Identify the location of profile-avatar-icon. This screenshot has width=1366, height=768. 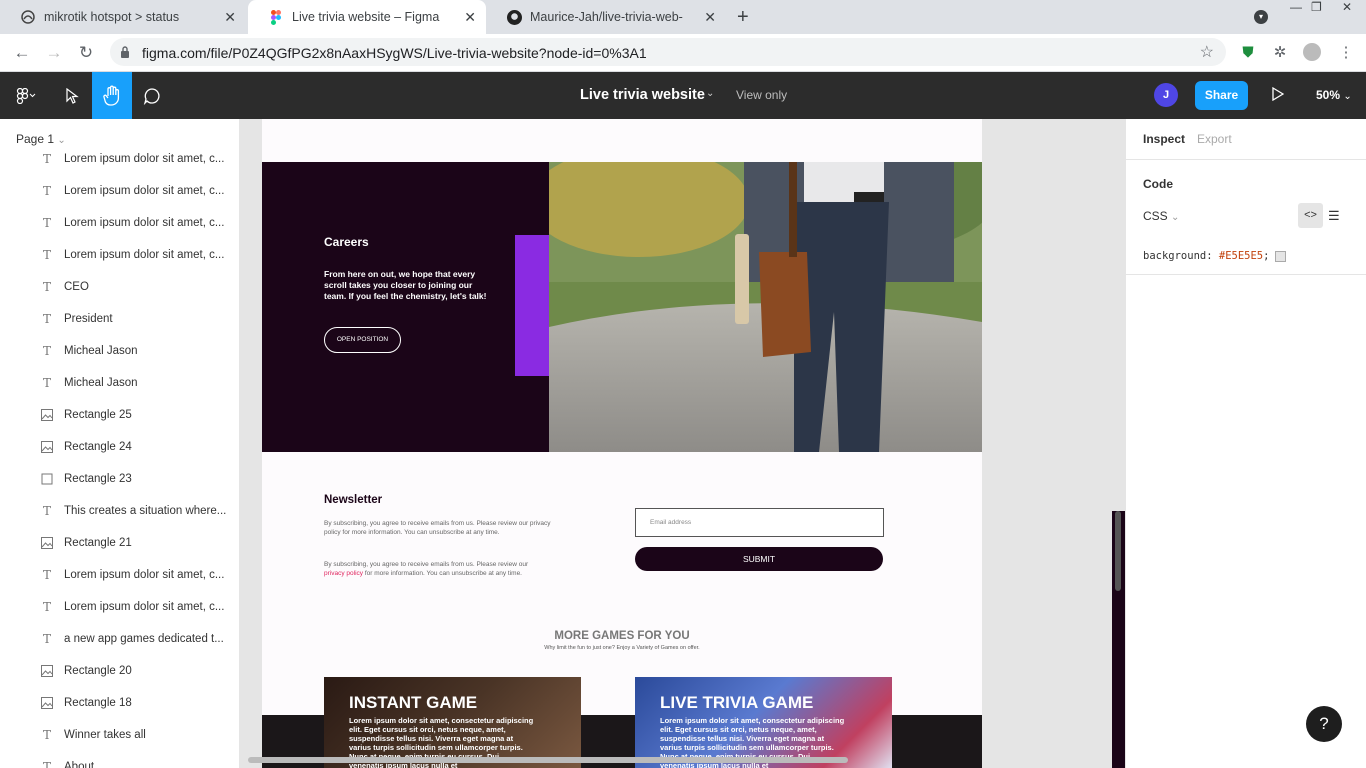
(1312, 53).